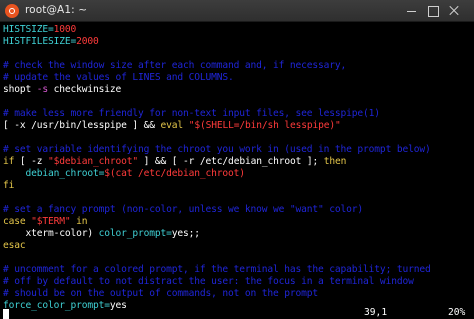  Describe the element at coordinates (82, 125) in the screenshot. I see `code-token: [ -x /usr/bin/lesspipe ] &&` at that location.